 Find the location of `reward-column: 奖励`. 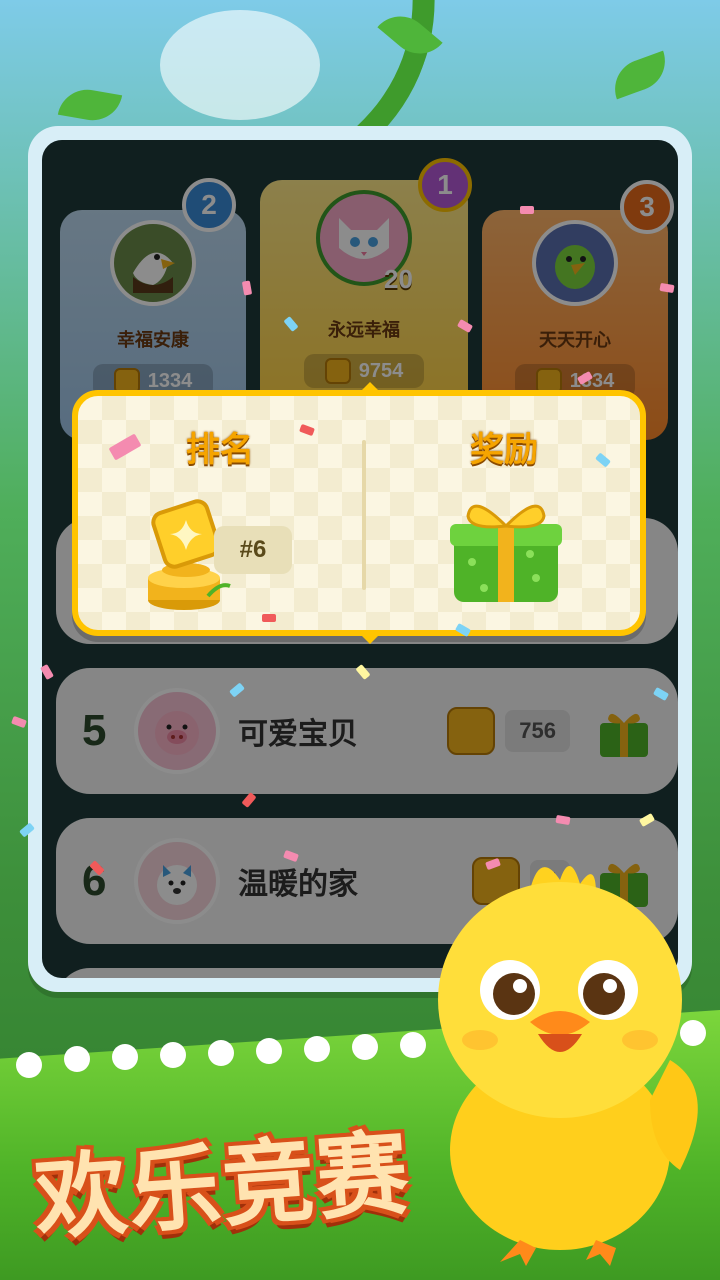

reward-column: 奖励 is located at coordinates (504, 513).